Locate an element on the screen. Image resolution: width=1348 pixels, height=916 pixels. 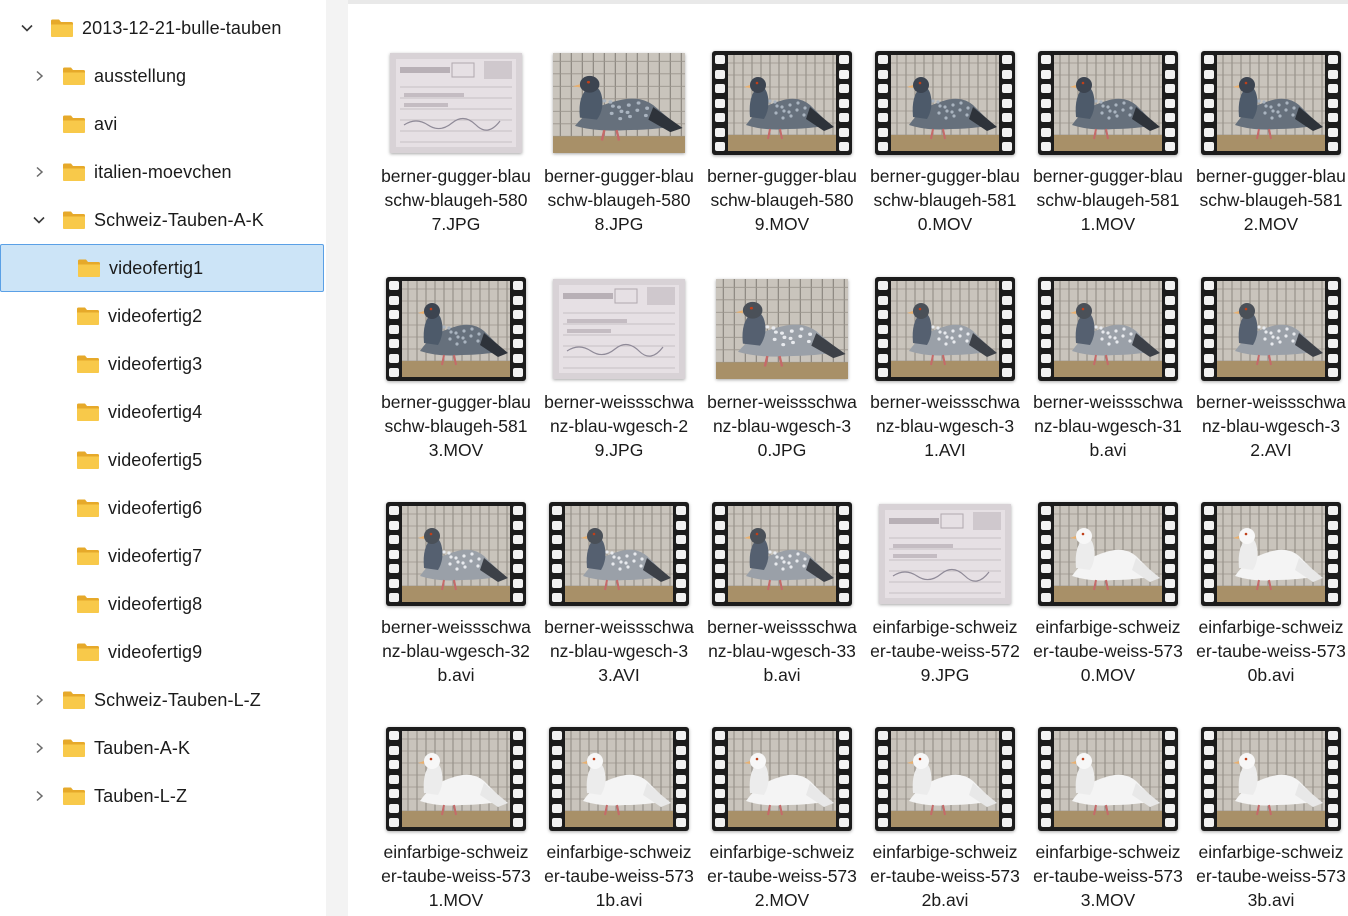
sidebar-item-videofertig6: videofertig6 is located at coordinates (162, 508).